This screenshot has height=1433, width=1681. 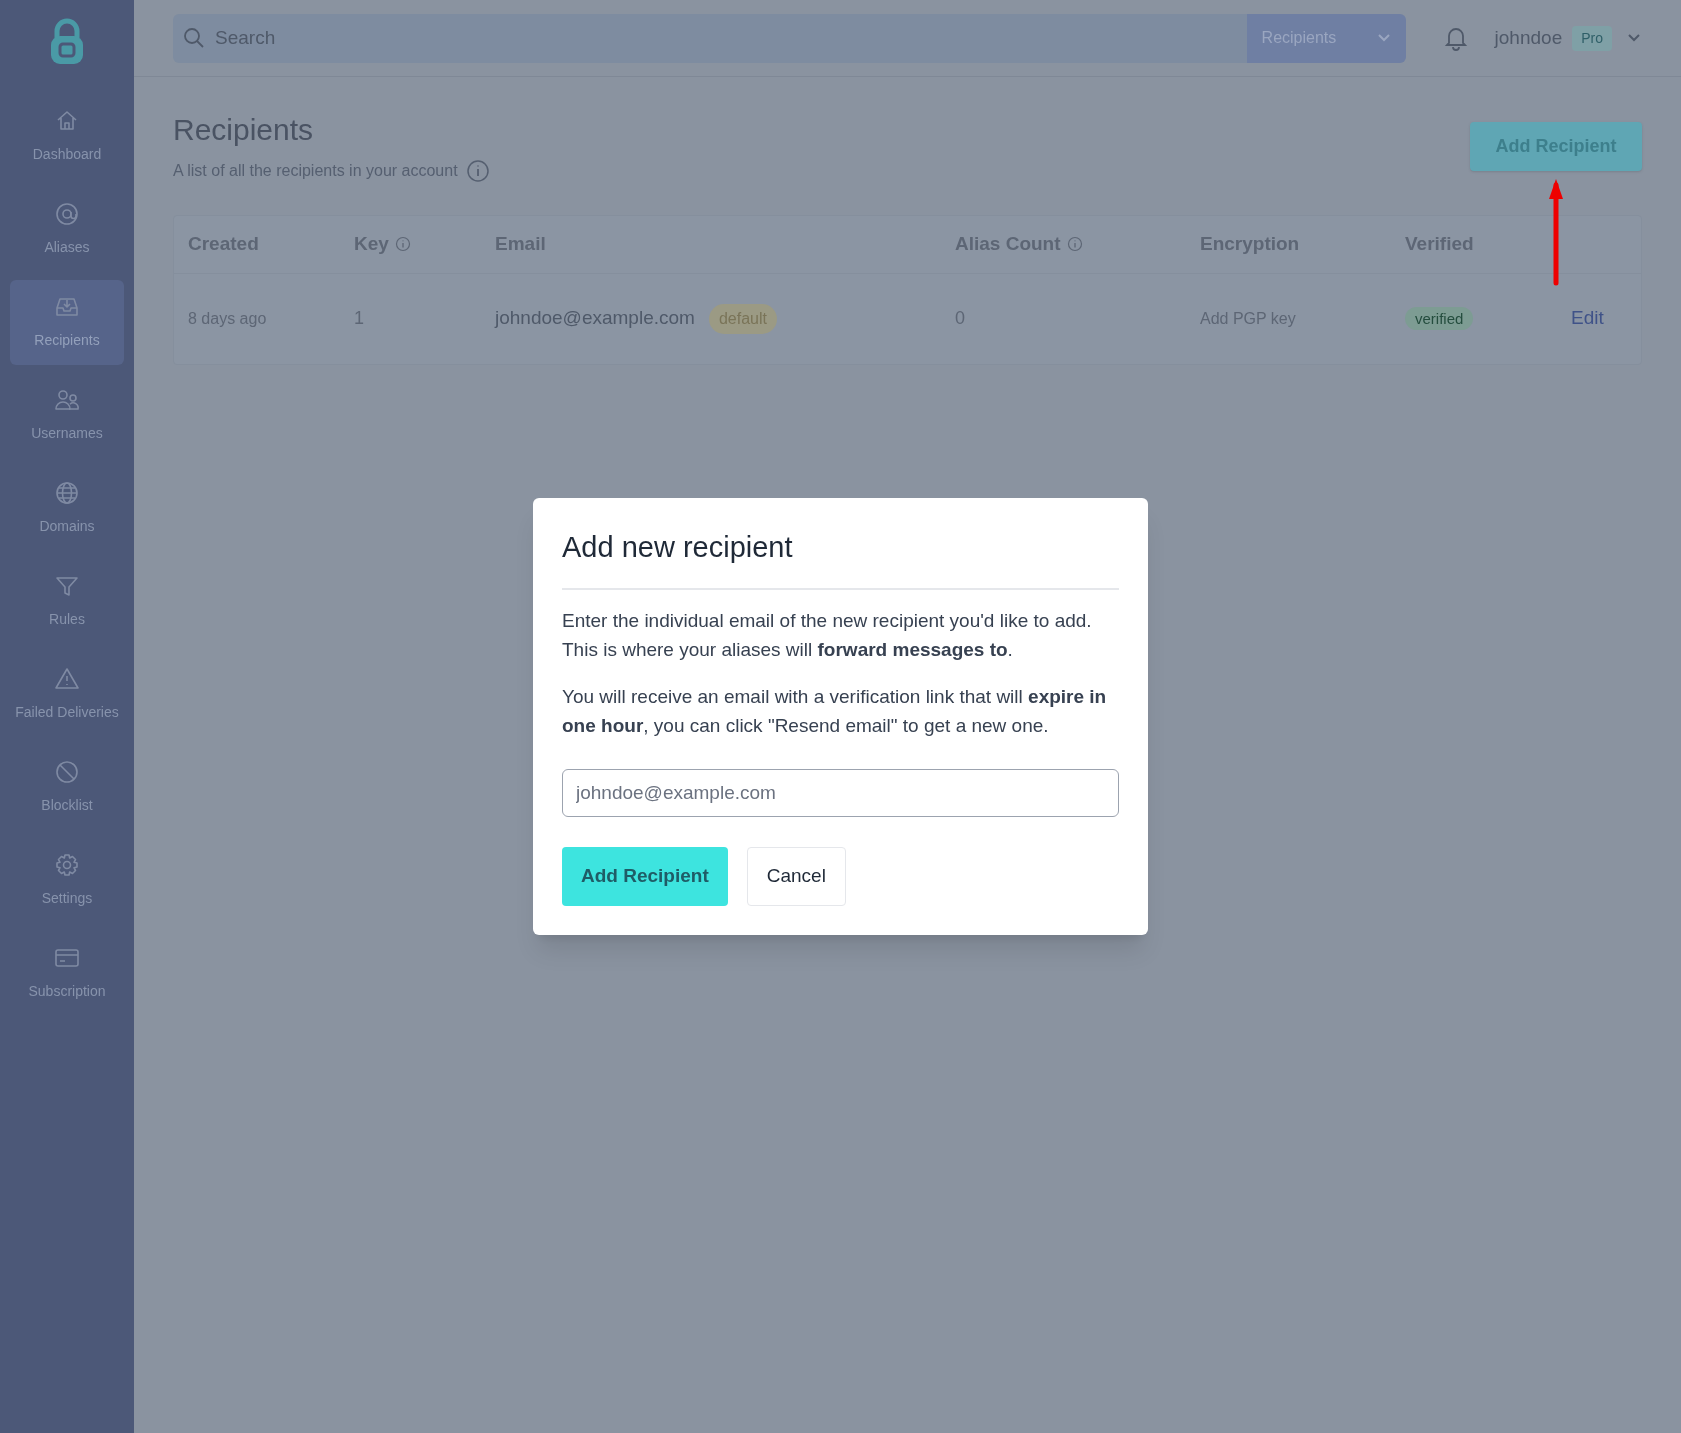 What do you see at coordinates (67, 865) in the screenshot?
I see `settings-icon` at bounding box center [67, 865].